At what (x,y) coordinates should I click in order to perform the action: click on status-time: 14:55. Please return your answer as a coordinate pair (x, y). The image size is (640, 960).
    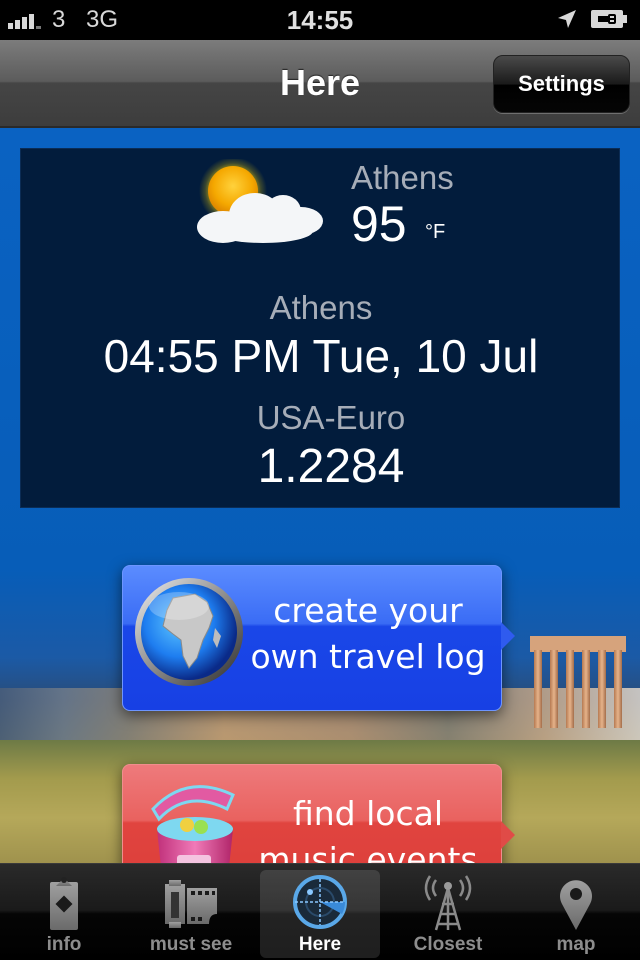
    Looking at the image, I should click on (320, 20).